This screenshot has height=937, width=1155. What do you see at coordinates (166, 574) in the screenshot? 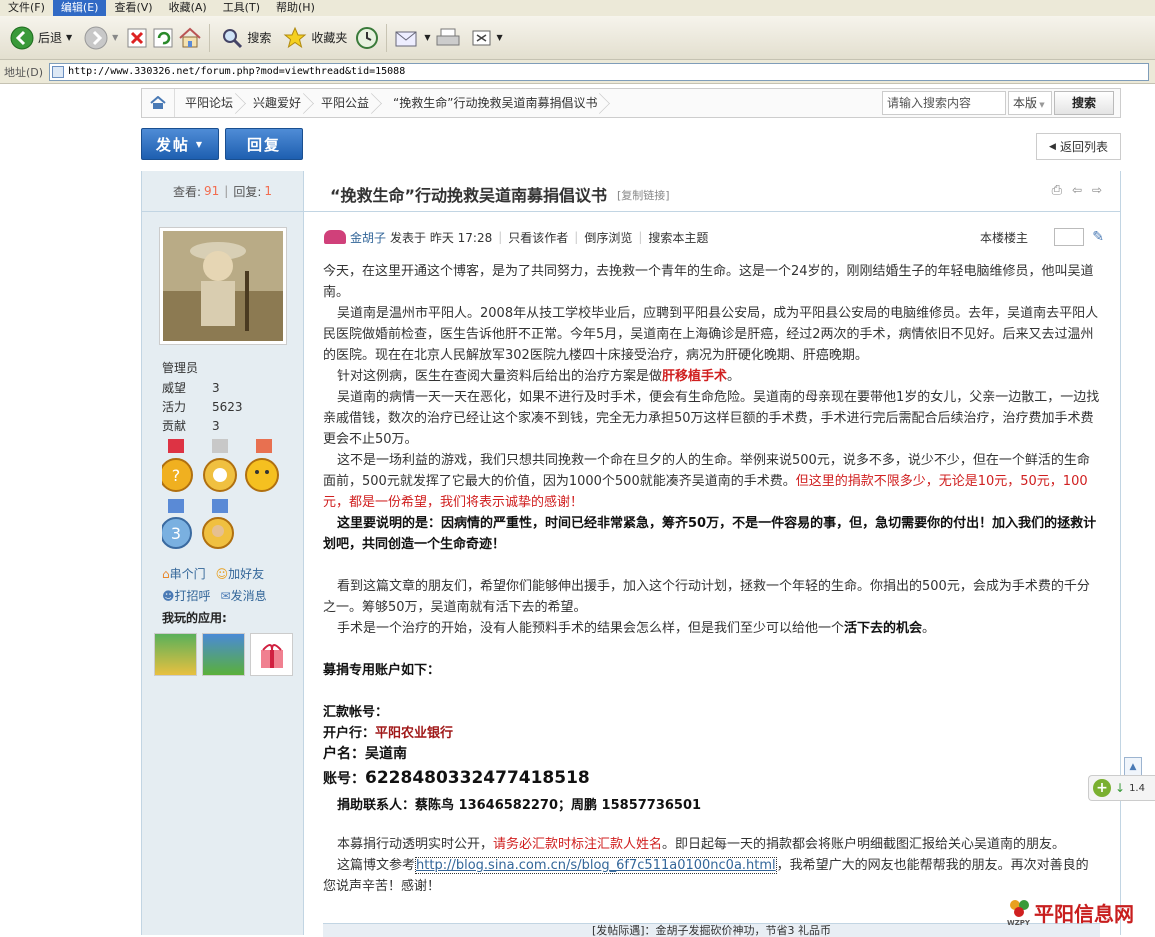
I see `house-icon: ⌂` at bounding box center [166, 574].